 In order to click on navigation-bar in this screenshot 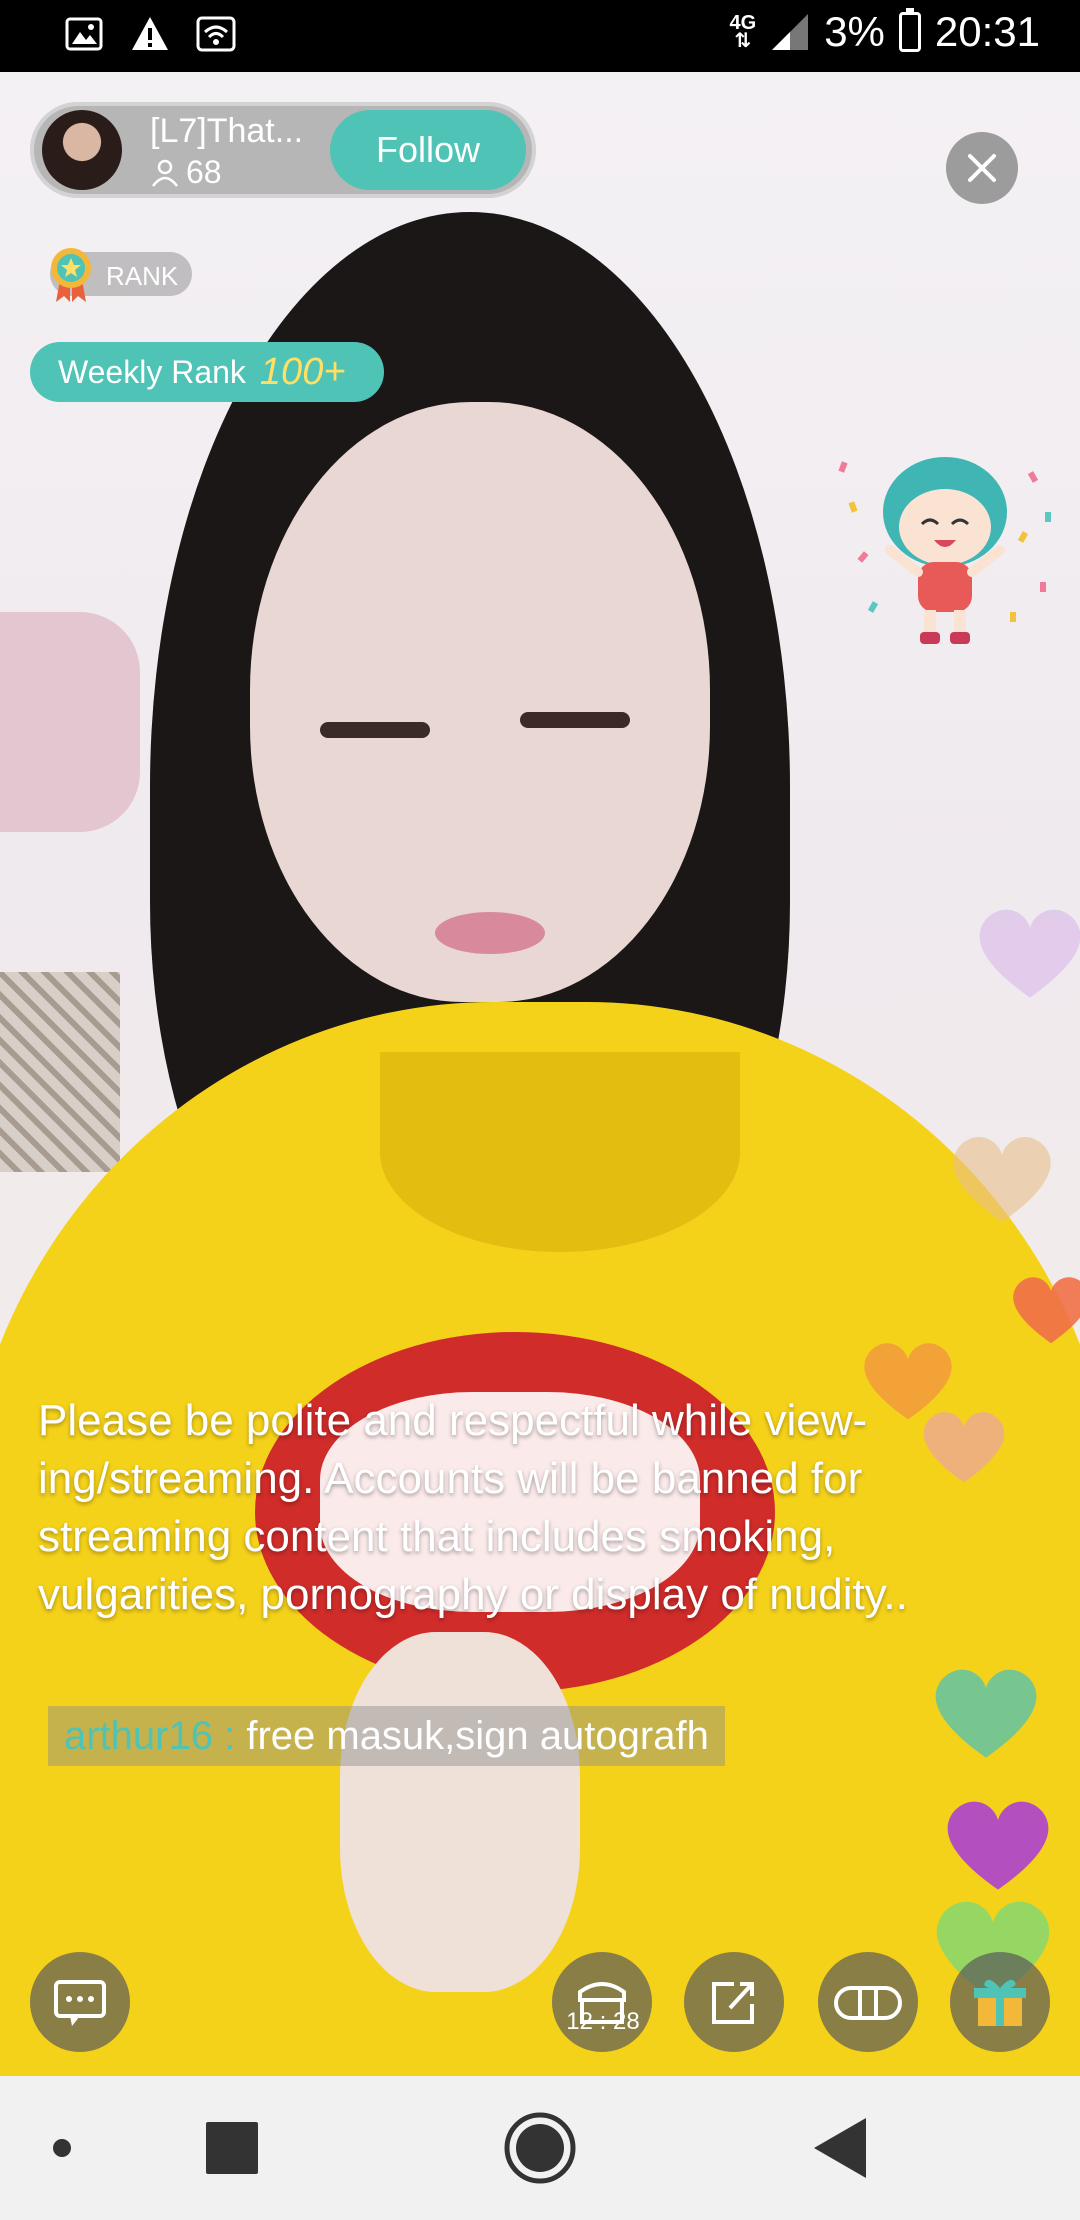, I will do `click(540, 2148)`.